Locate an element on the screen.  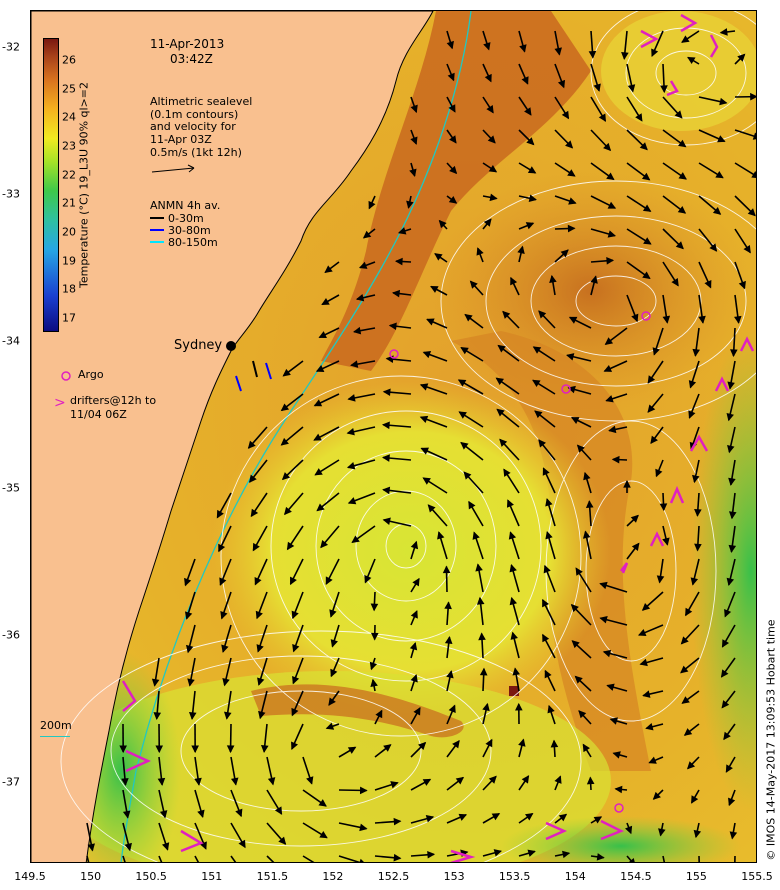
y-tick-label: -36 is located at coordinates (11, 635).